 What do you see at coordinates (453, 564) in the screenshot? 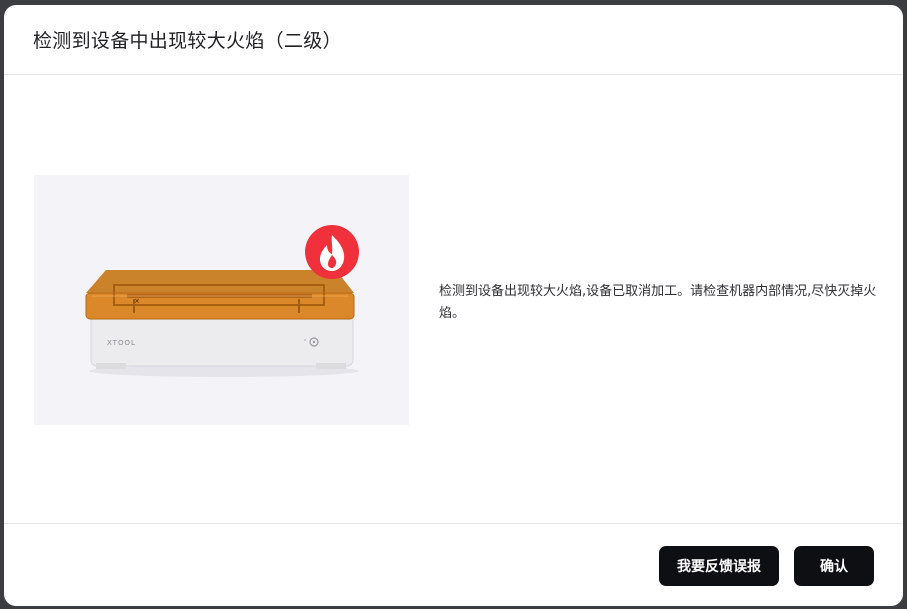
I see `dialog-footer: 我要反馈误报 确认` at bounding box center [453, 564].